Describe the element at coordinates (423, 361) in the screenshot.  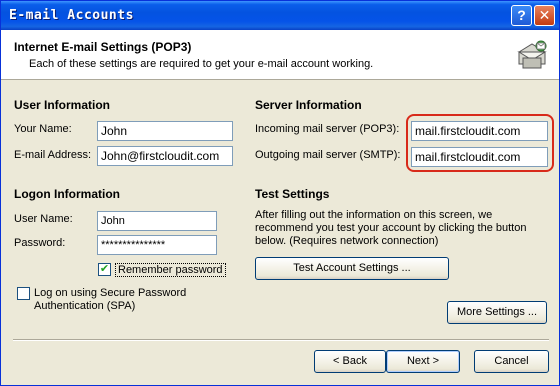
I see `next-button: Next >` at that location.